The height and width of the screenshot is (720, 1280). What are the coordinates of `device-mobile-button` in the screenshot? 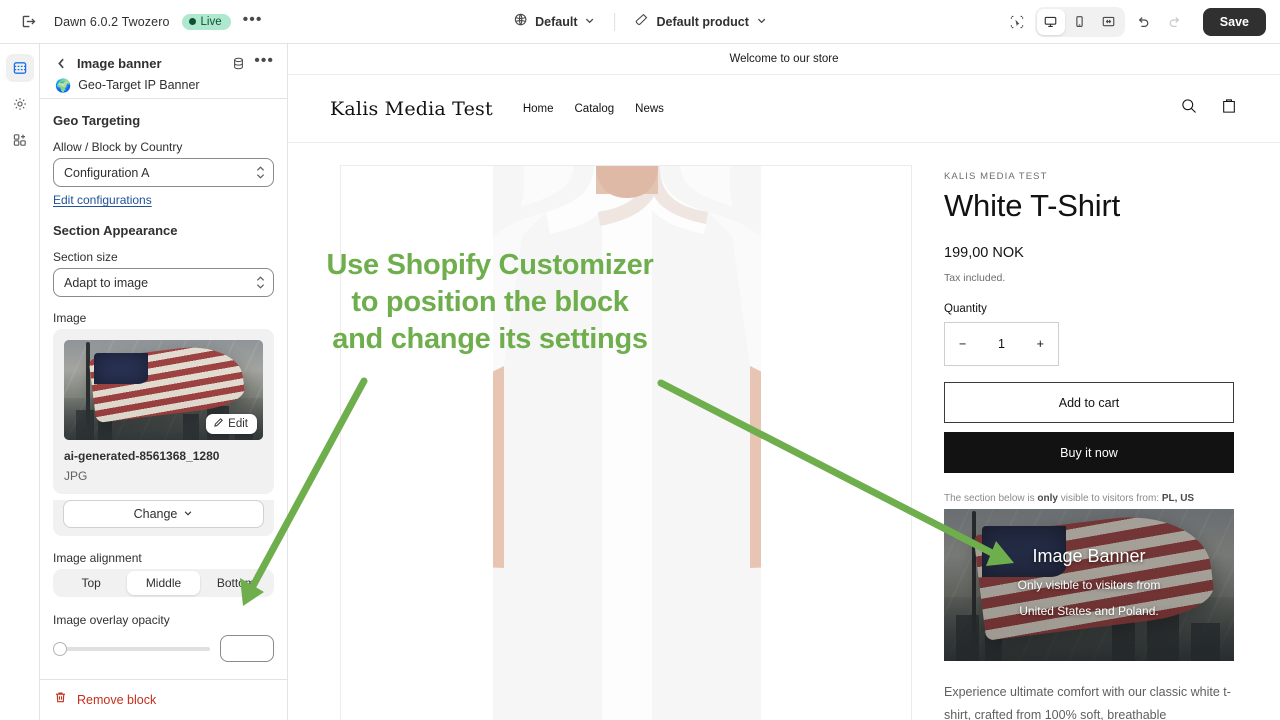 It's located at (1080, 22).